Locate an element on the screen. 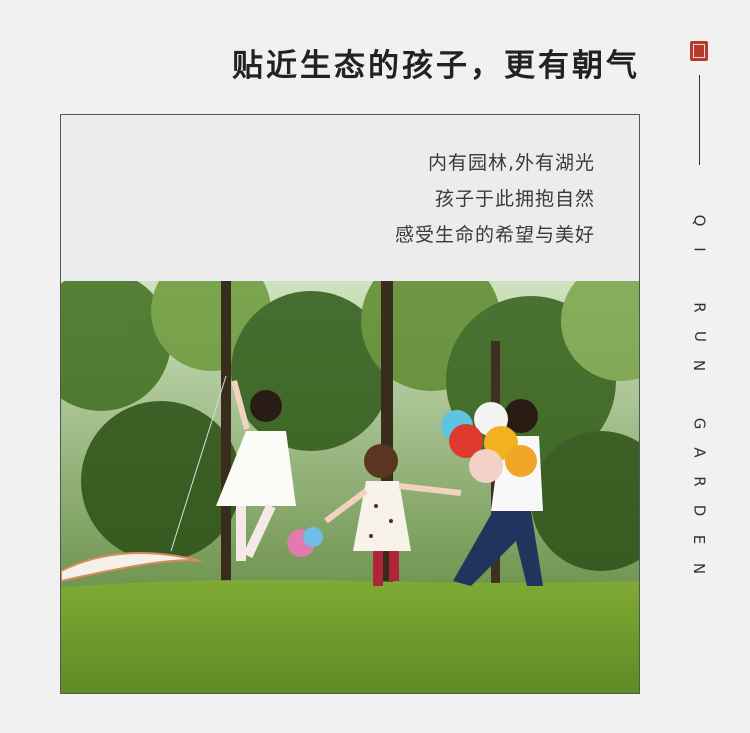 The width and height of the screenshot is (750, 733). letter: I is located at coordinates (699, 249).